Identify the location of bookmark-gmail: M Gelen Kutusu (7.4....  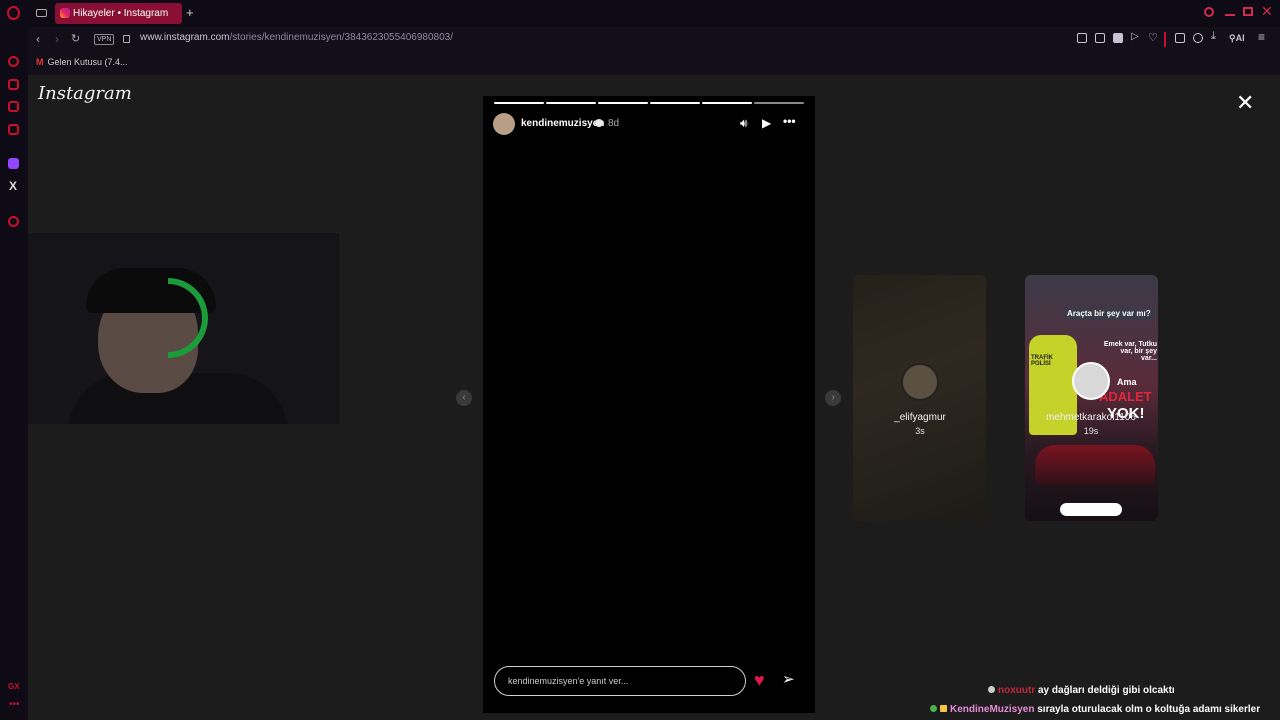
(82, 62).